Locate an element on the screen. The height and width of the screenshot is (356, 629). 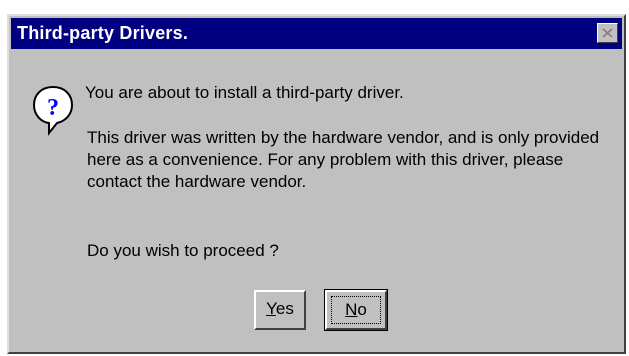
focus-rectangle: No is located at coordinates (356, 310).